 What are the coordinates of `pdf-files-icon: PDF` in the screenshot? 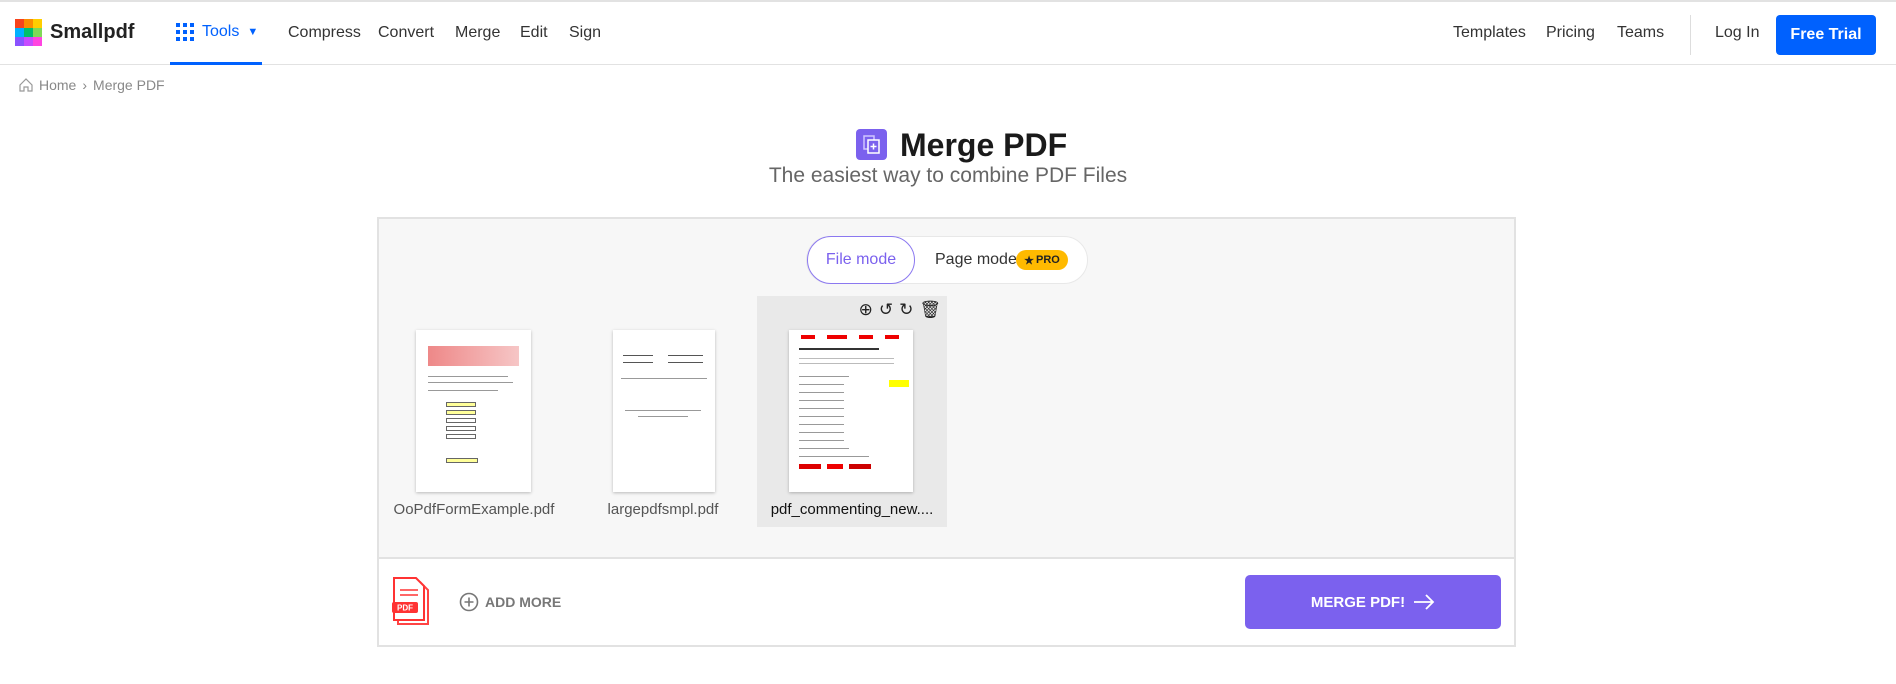 It's located at (413, 604).